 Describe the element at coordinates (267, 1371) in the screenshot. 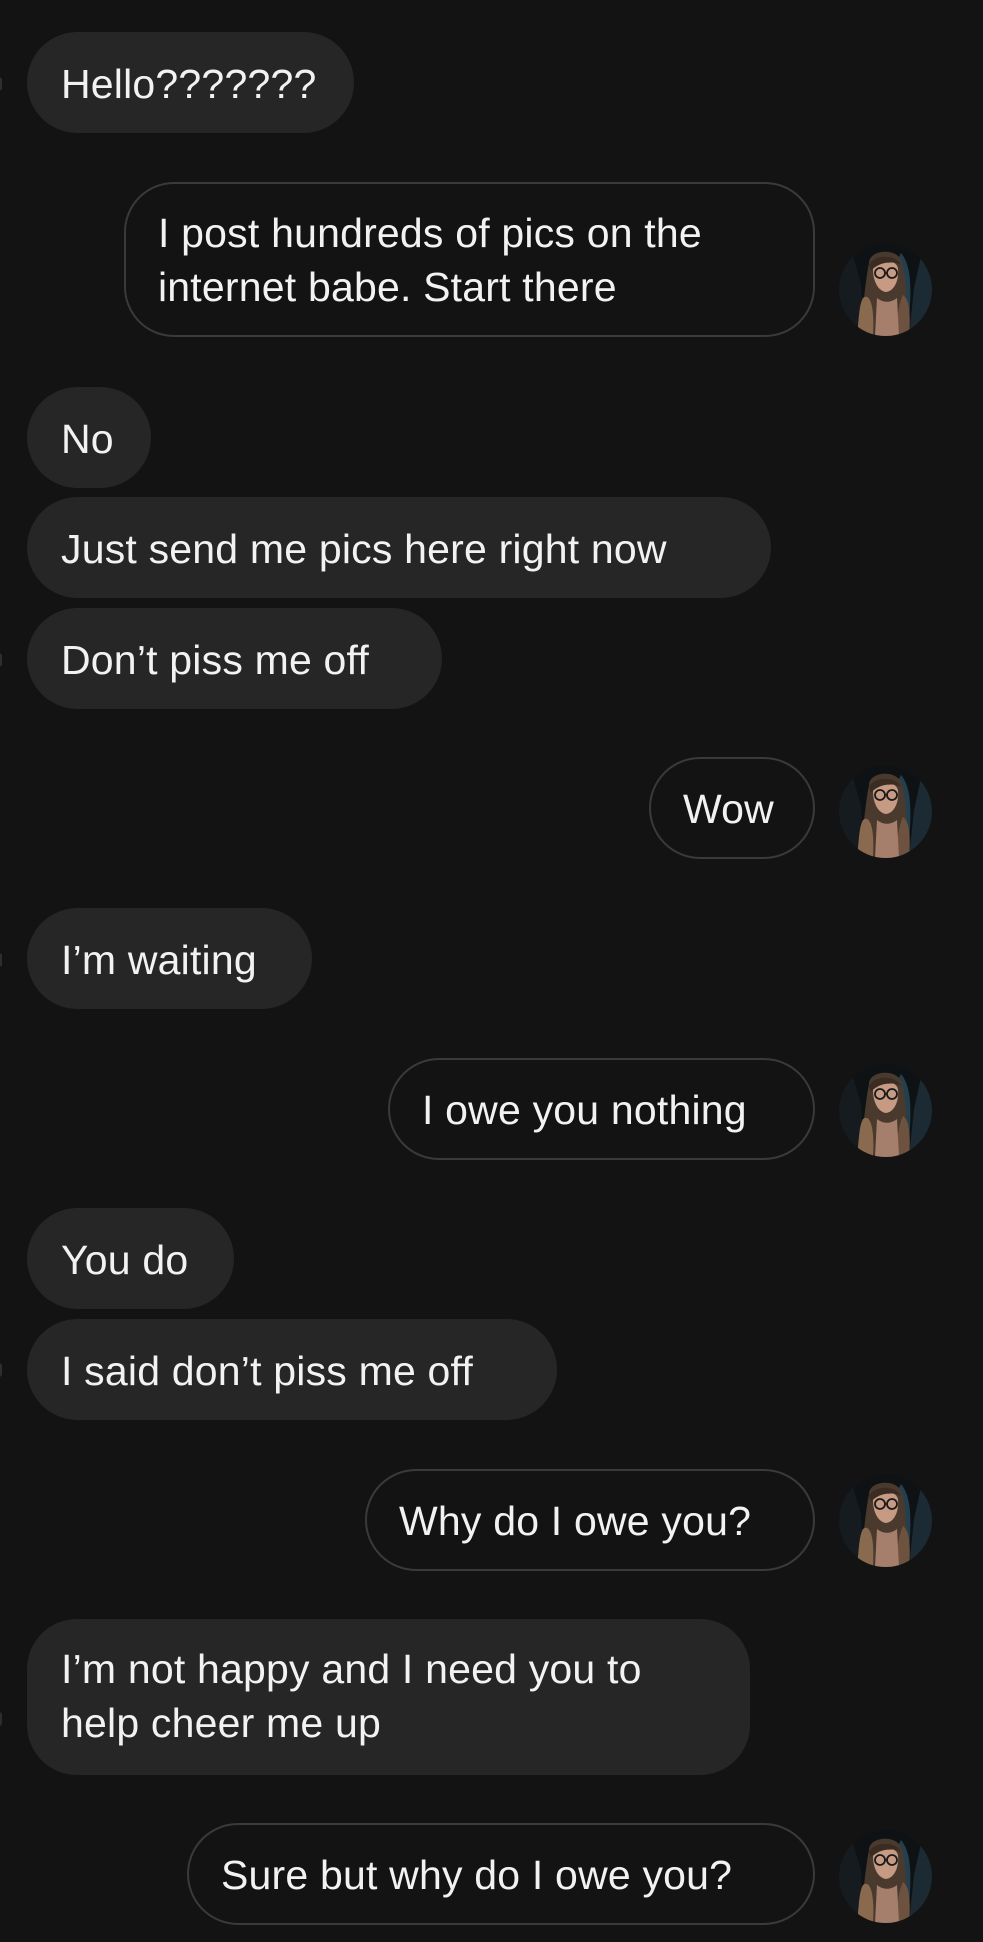

I see `message-text: I said don’t piss me off` at that location.